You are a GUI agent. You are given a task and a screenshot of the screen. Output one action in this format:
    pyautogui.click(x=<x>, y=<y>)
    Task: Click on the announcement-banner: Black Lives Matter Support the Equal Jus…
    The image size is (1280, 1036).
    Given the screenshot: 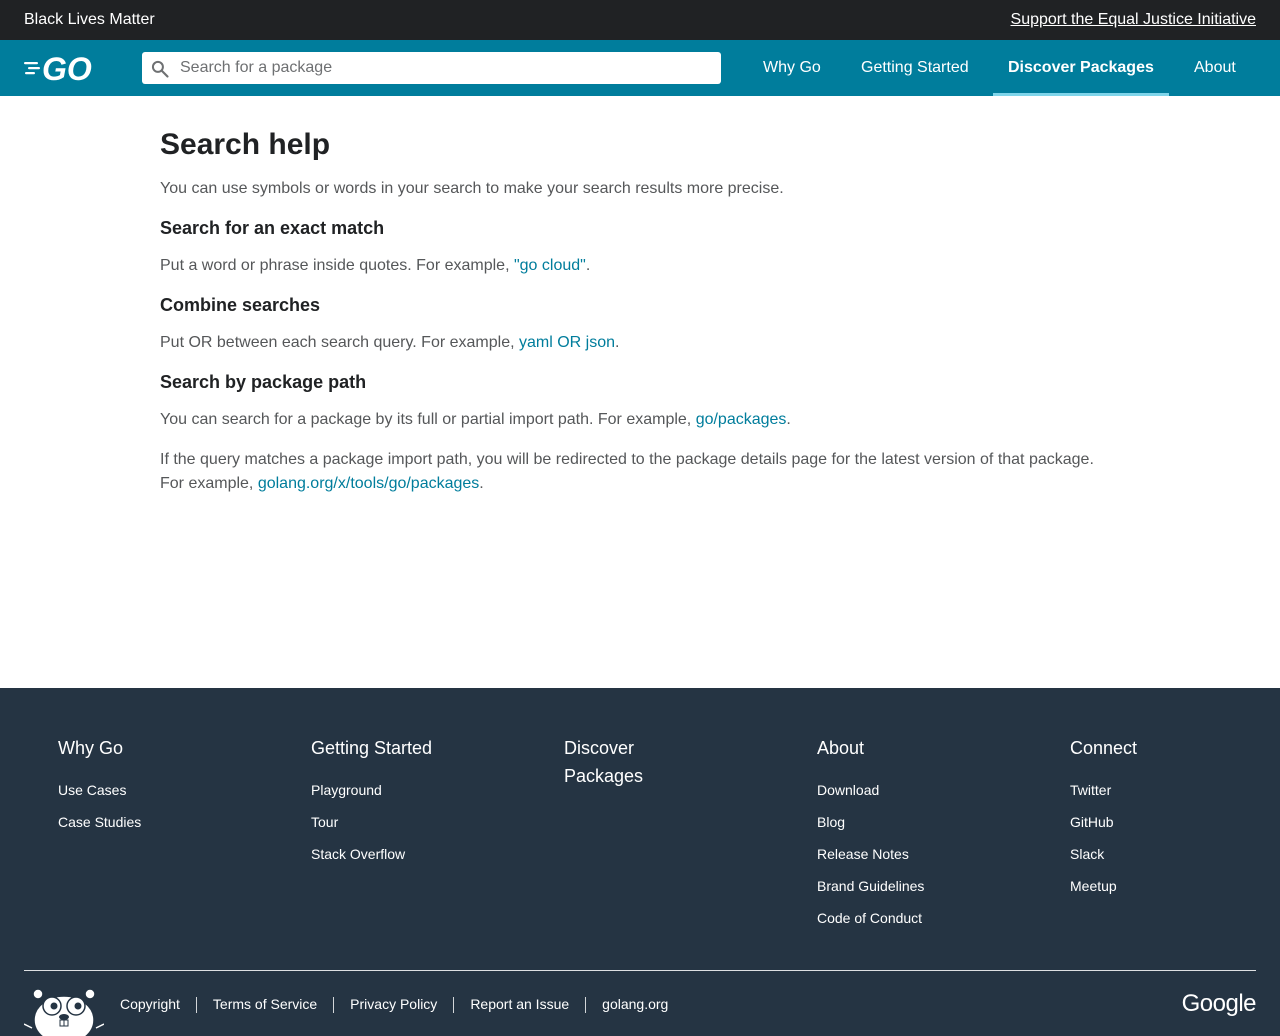 What is the action you would take?
    pyautogui.click(x=640, y=20)
    